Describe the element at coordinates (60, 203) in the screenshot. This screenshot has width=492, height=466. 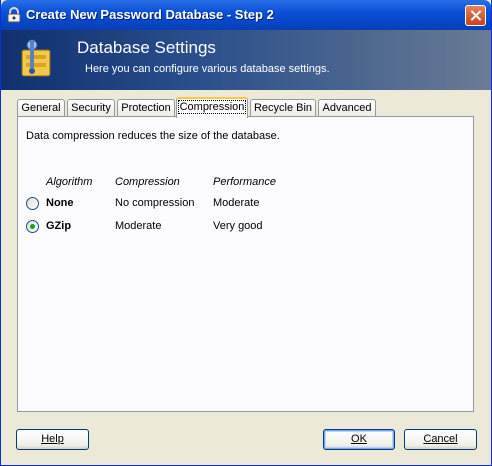
I see `algorithm-none-label: None` at that location.